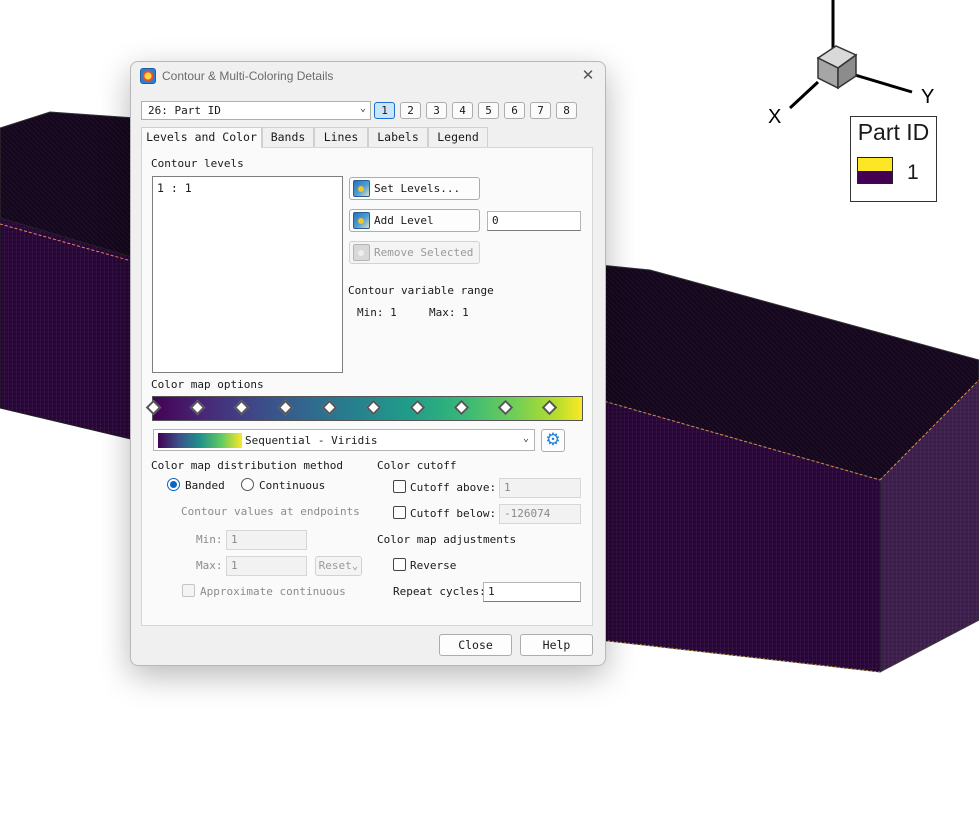 This screenshot has height=821, width=979. What do you see at coordinates (364, 408) in the screenshot?
I see `color-map-bar` at bounding box center [364, 408].